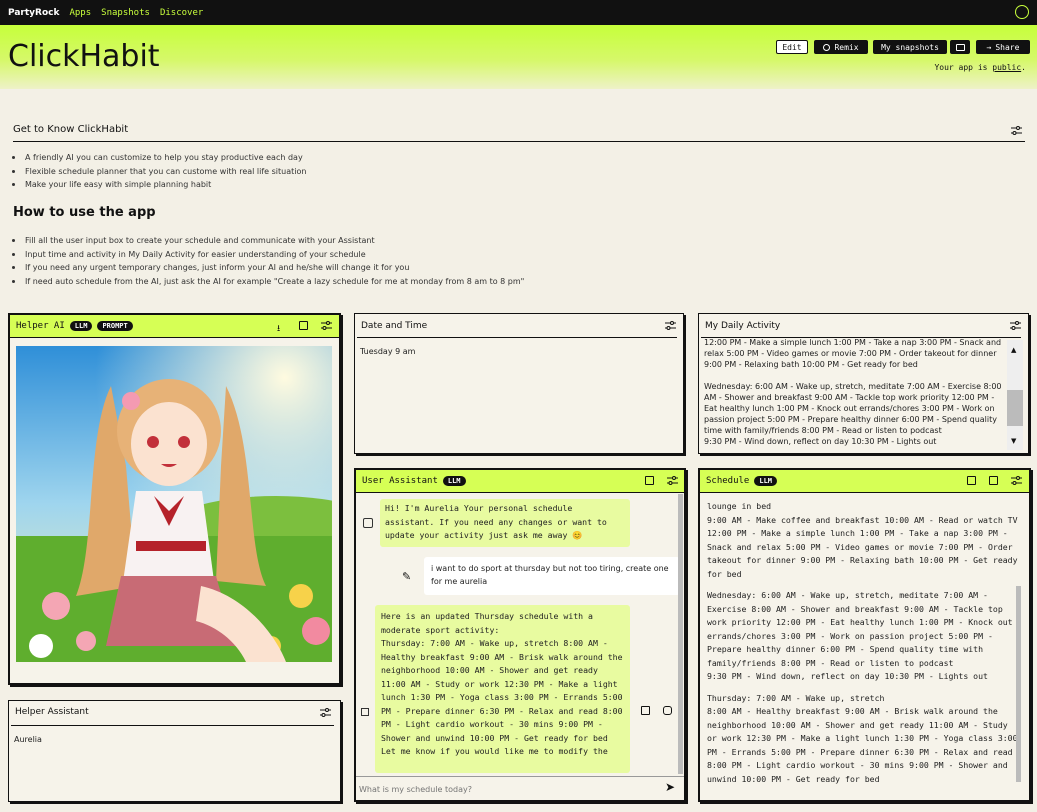 The image size is (1037, 812). I want to click on helper-ai-card: Helper AI LLM PROMPT ⭳, so click(174, 499).